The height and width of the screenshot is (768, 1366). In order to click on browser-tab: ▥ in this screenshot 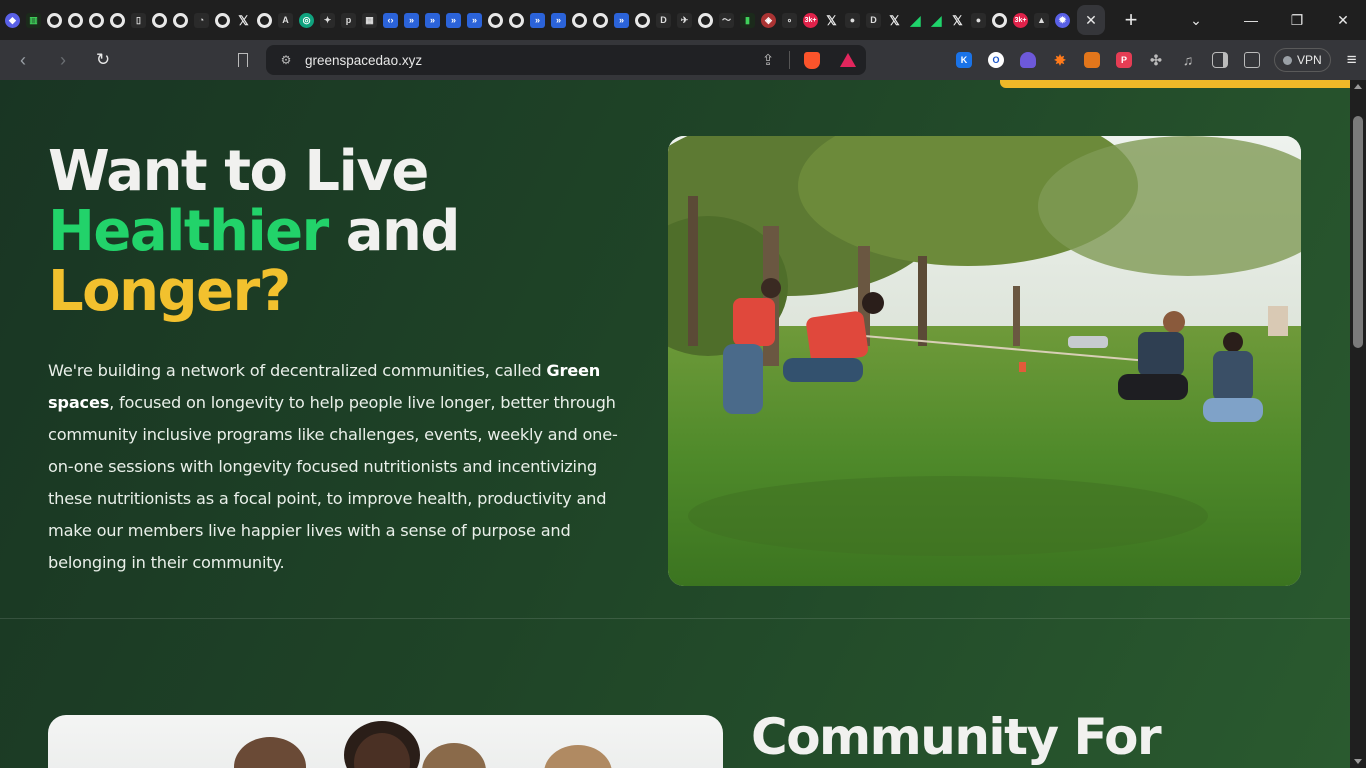, I will do `click(33, 20)`.